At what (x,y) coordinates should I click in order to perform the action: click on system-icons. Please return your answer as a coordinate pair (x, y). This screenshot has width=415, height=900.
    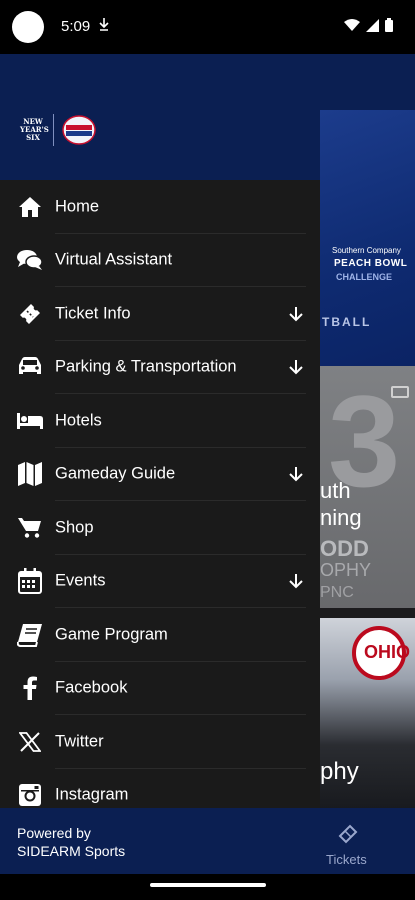
    Looking at the image, I should click on (368, 25).